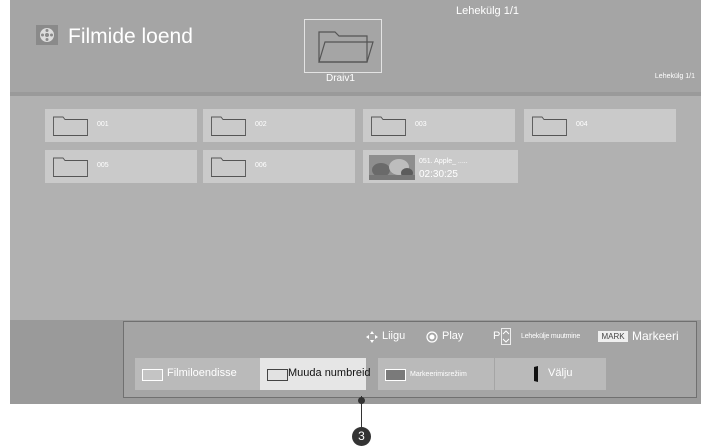 Image resolution: width=708 pixels, height=448 pixels. I want to click on folder-label: 001, so click(103, 124).